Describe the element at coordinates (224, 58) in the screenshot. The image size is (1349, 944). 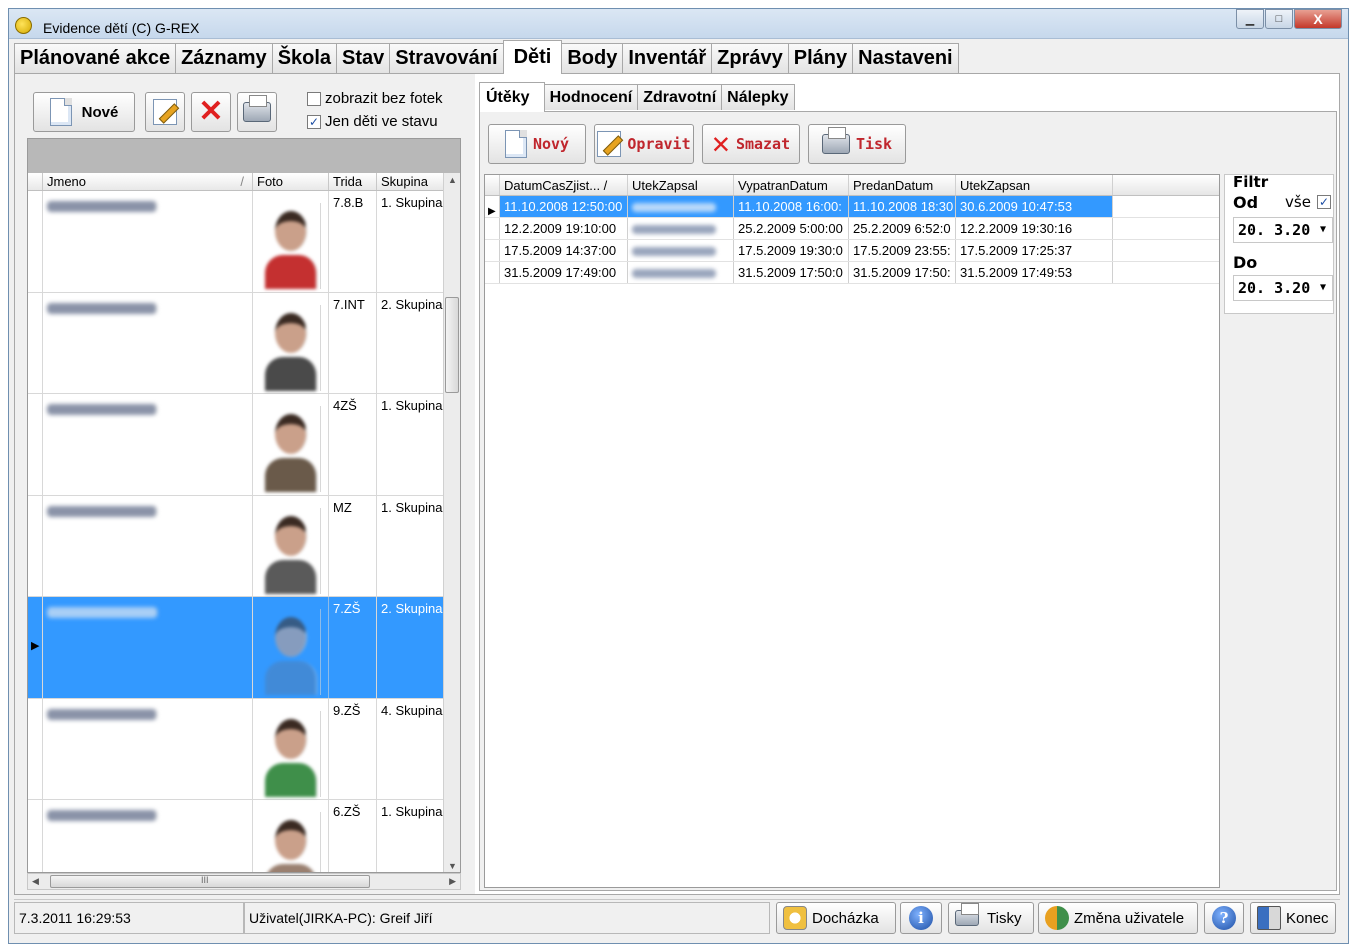
I see `main-tab-1: Záznamy` at that location.